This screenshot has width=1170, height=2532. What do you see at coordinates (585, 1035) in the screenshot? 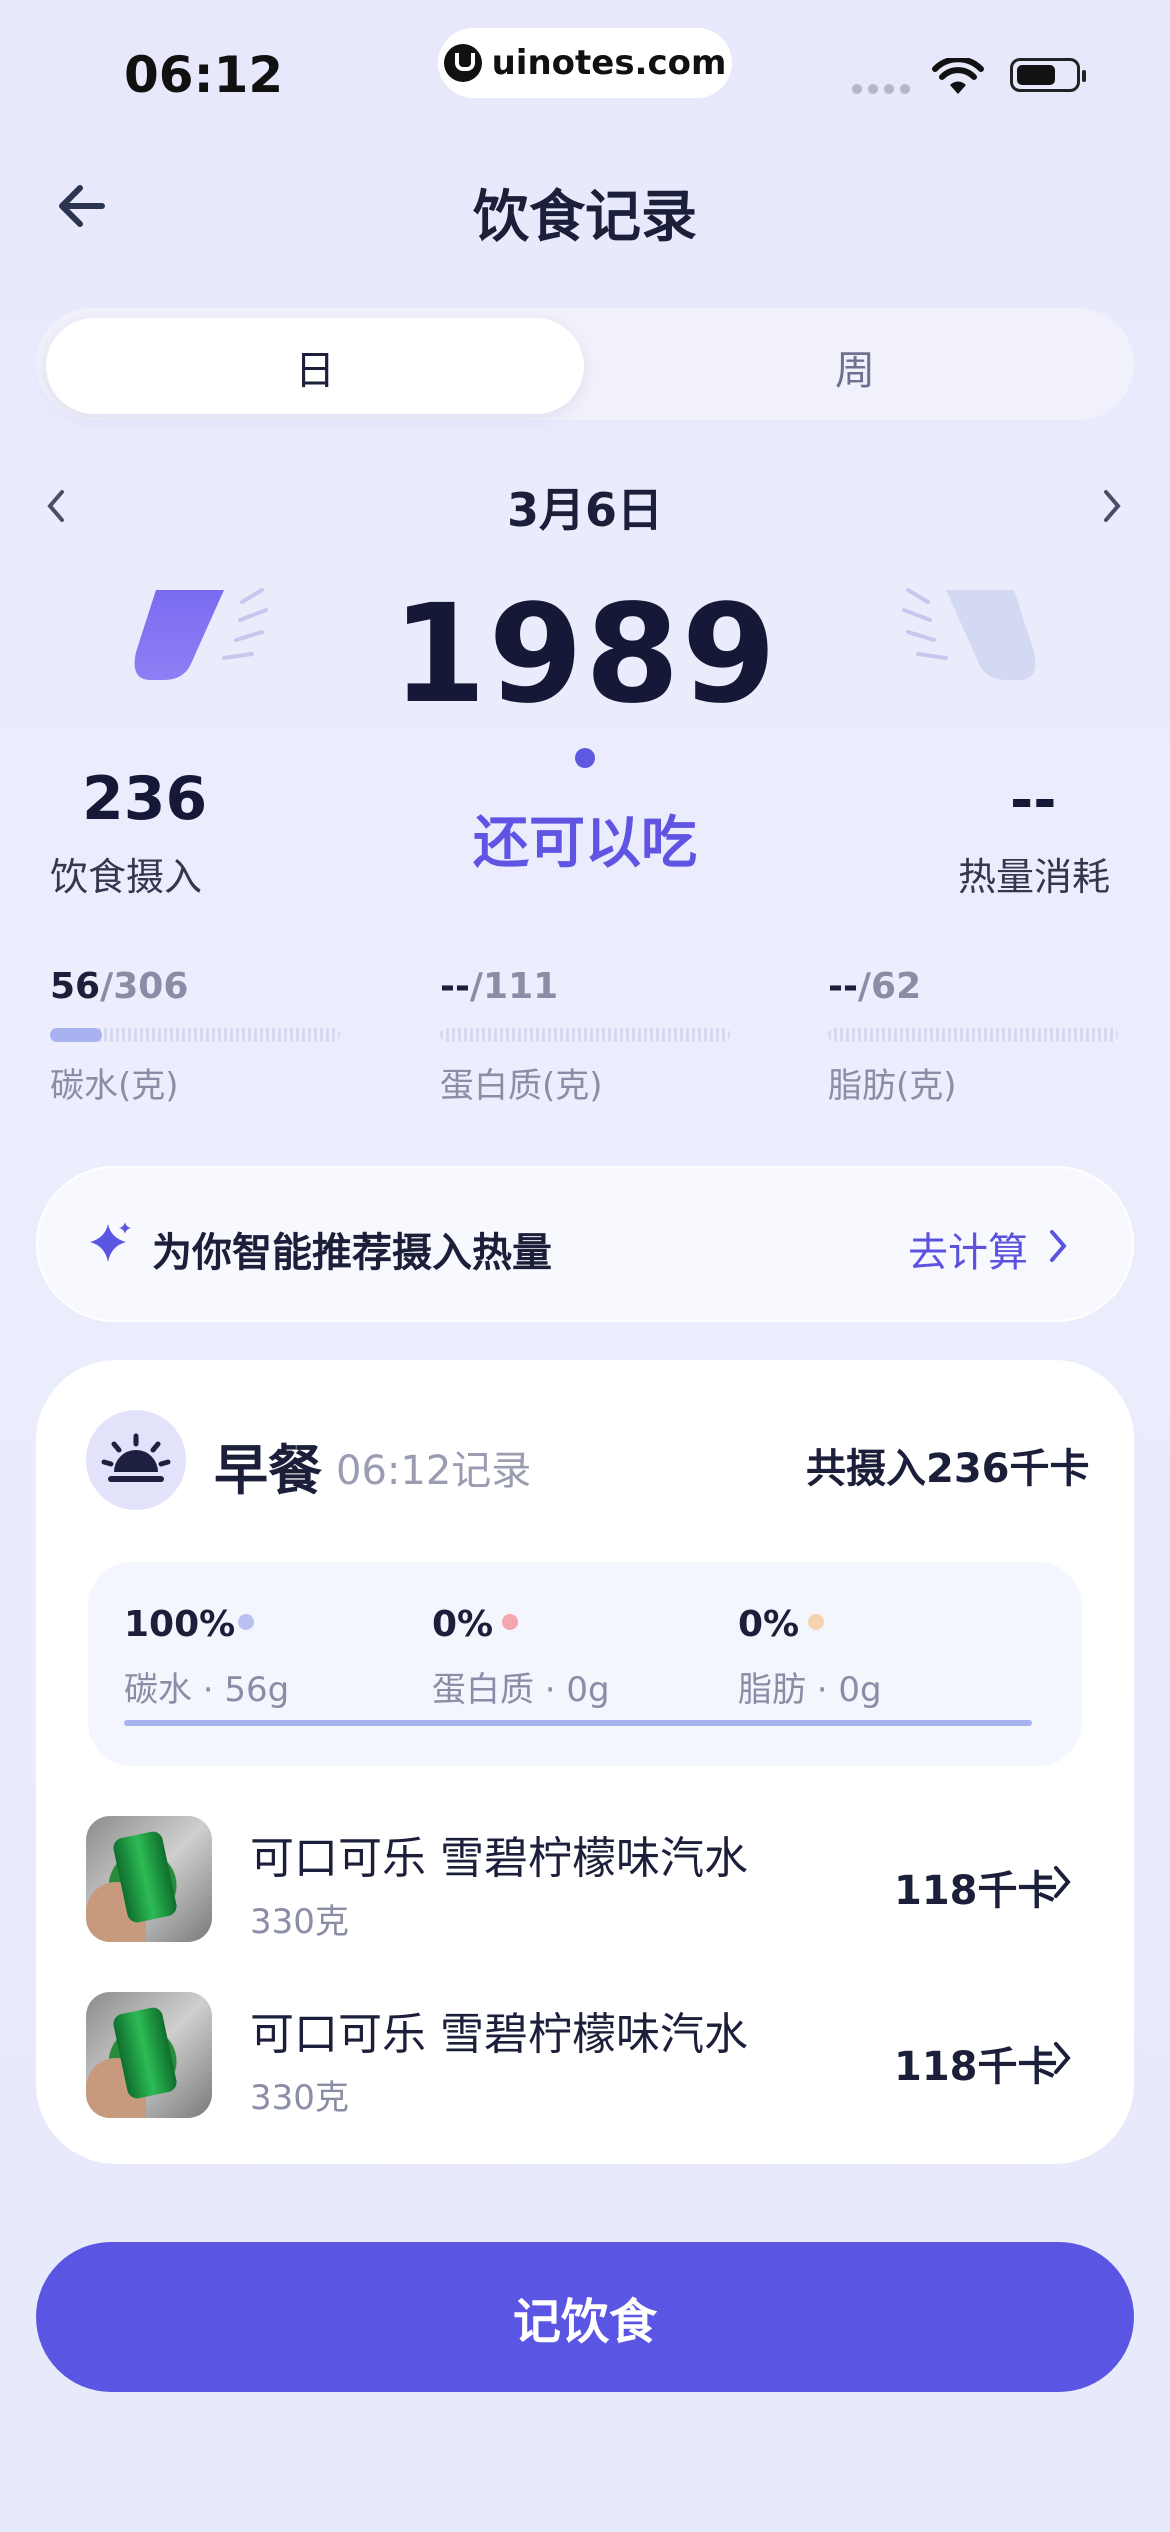
I see `protein-progress-bar` at bounding box center [585, 1035].